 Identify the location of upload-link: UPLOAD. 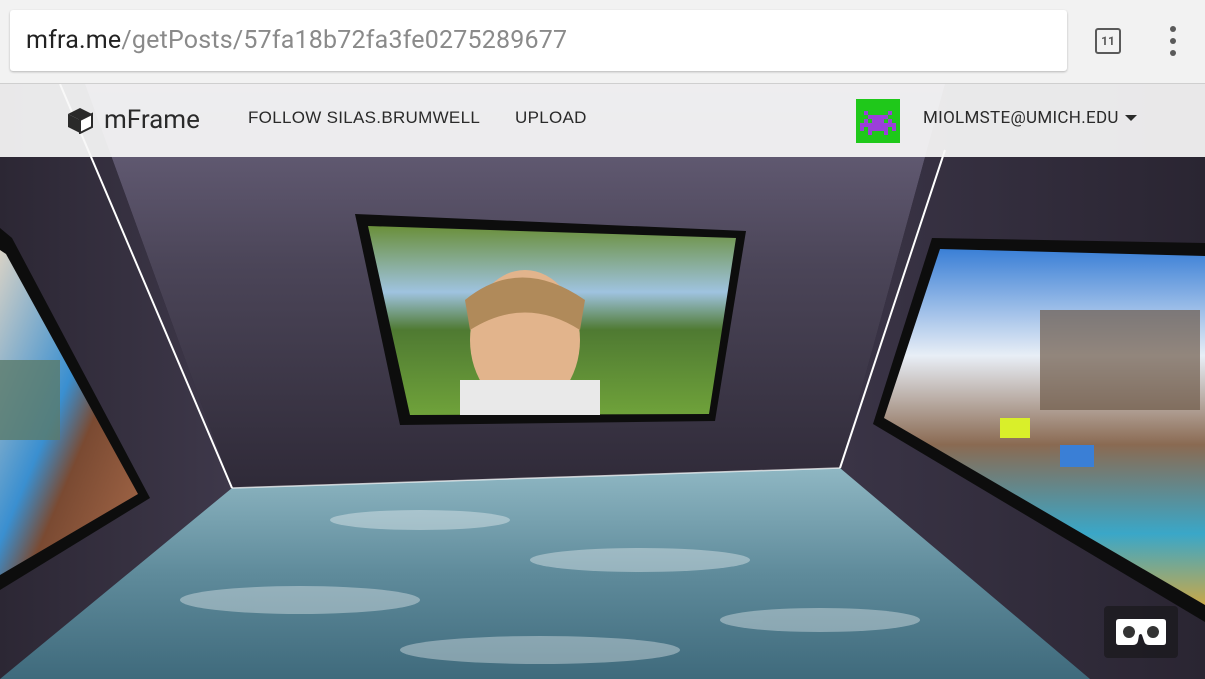
(551, 118).